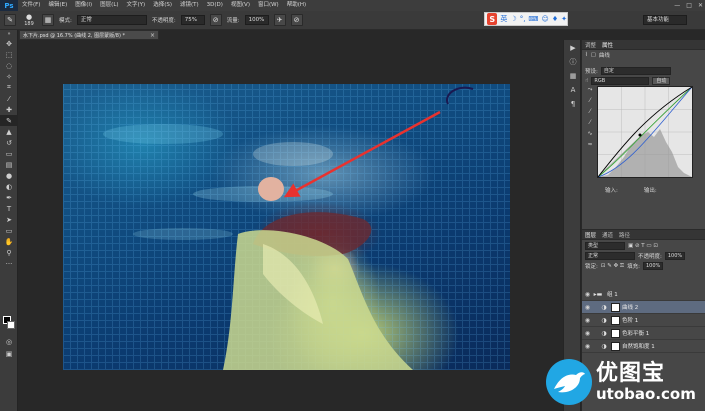 The image size is (705, 411). Describe the element at coordinates (665, 20) in the screenshot. I see `workspace-select: 基本功能` at that location.